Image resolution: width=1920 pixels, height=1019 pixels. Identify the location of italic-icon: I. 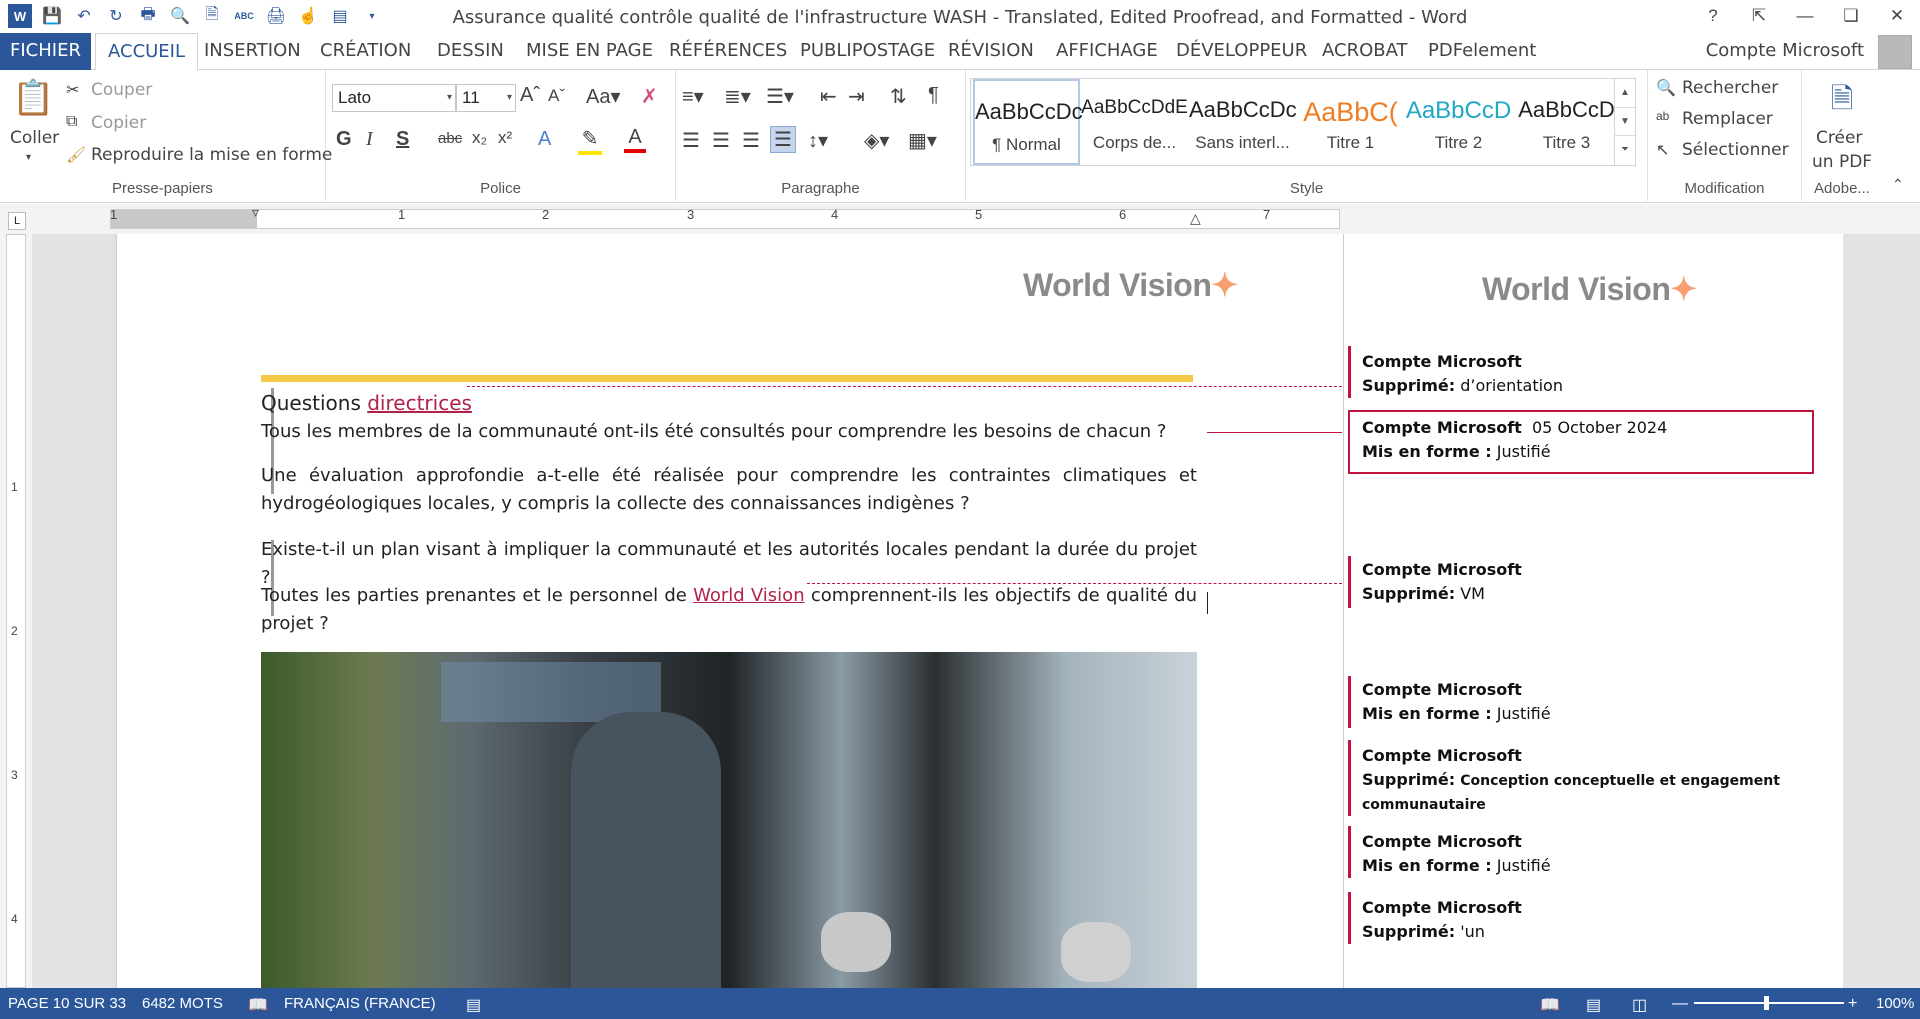
(369, 139).